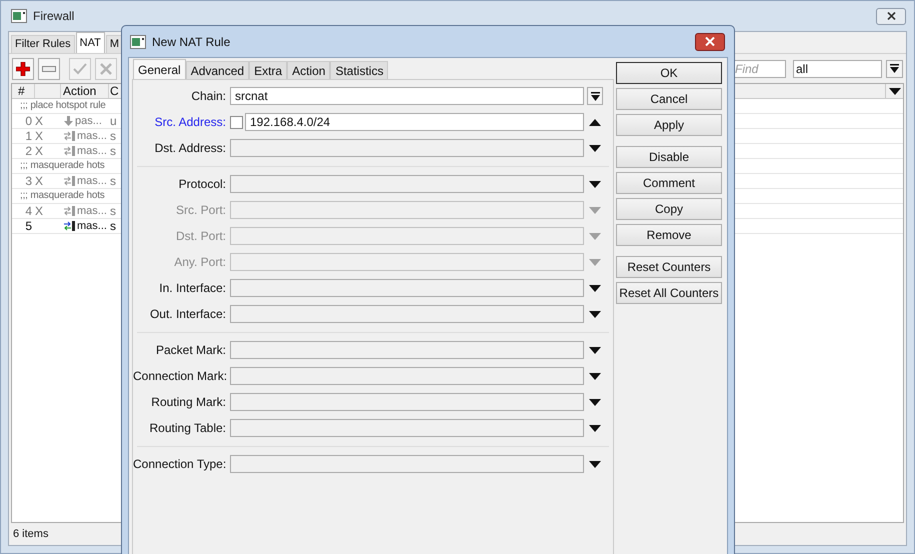 The height and width of the screenshot is (554, 915). What do you see at coordinates (90, 42) in the screenshot?
I see `tab: NAT` at bounding box center [90, 42].